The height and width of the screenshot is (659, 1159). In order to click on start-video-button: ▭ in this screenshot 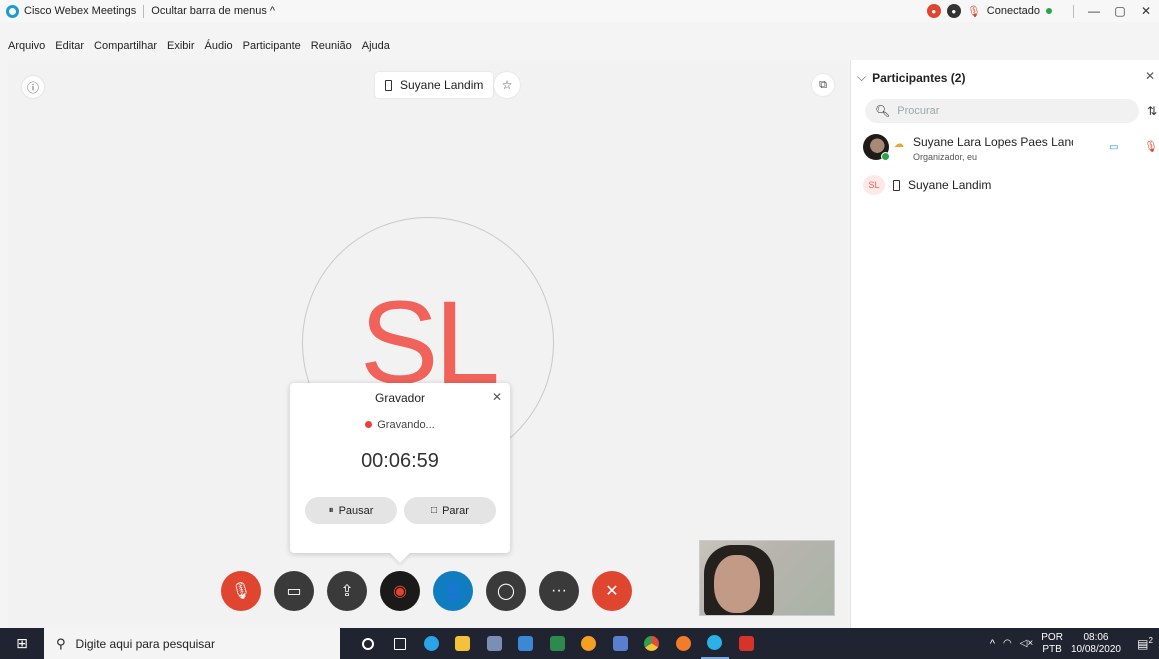, I will do `click(294, 591)`.